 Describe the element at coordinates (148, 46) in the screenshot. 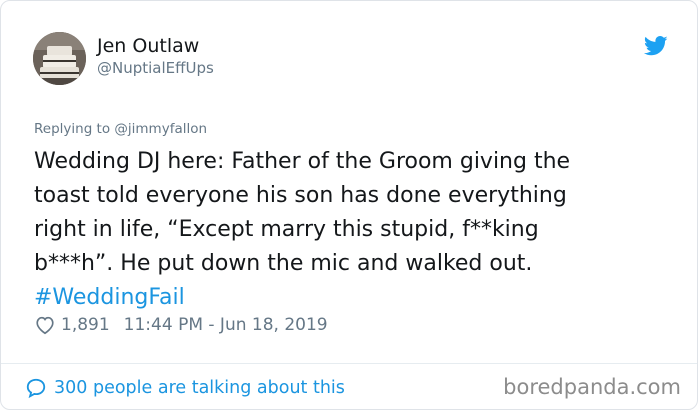

I see `author-name: Jen Outlaw` at that location.